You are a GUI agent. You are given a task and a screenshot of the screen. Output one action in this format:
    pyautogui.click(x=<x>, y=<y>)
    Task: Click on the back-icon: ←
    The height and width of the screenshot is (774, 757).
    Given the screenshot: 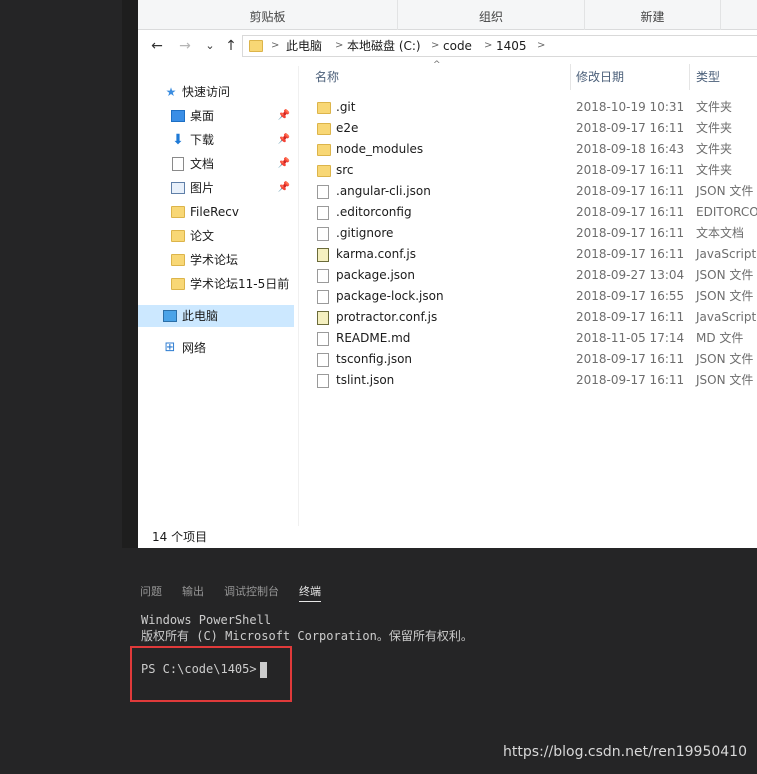 What is the action you would take?
    pyautogui.click(x=157, y=46)
    